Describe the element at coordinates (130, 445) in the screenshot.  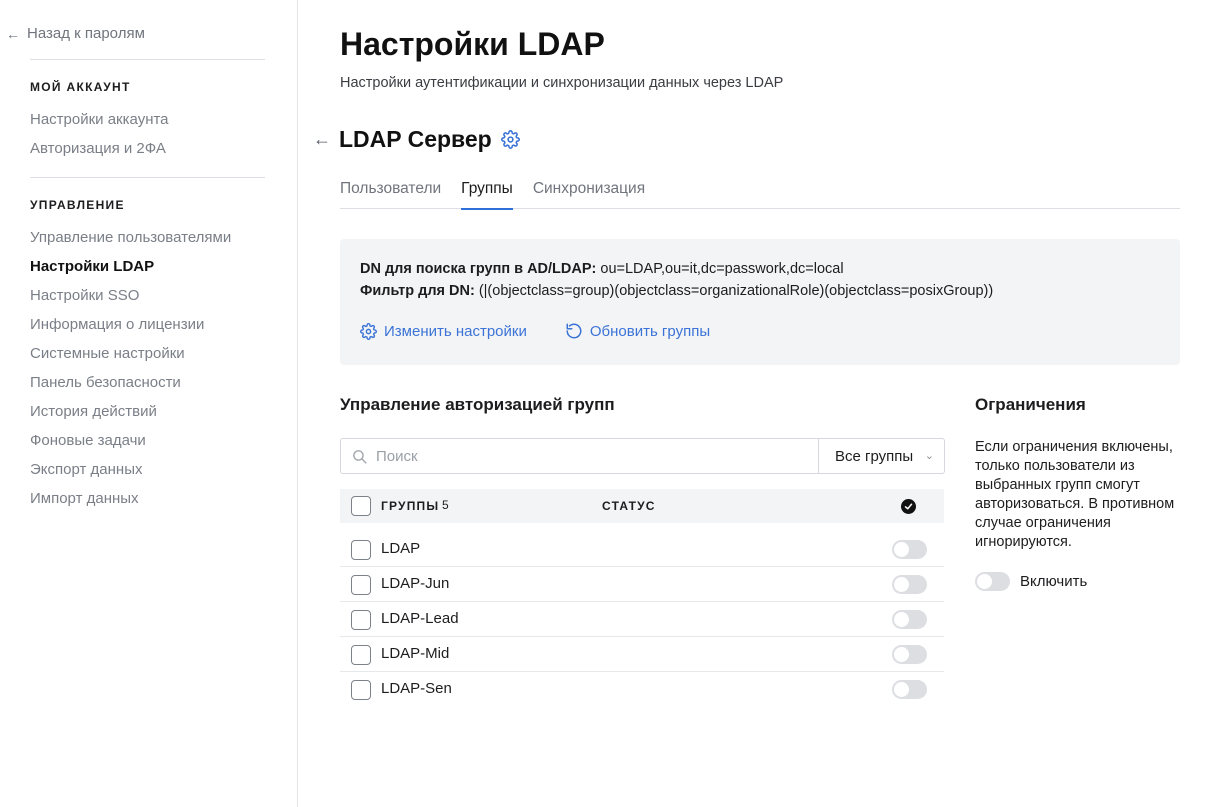
I see `sidebar-item-background-tasks: Фоновые задачи` at that location.